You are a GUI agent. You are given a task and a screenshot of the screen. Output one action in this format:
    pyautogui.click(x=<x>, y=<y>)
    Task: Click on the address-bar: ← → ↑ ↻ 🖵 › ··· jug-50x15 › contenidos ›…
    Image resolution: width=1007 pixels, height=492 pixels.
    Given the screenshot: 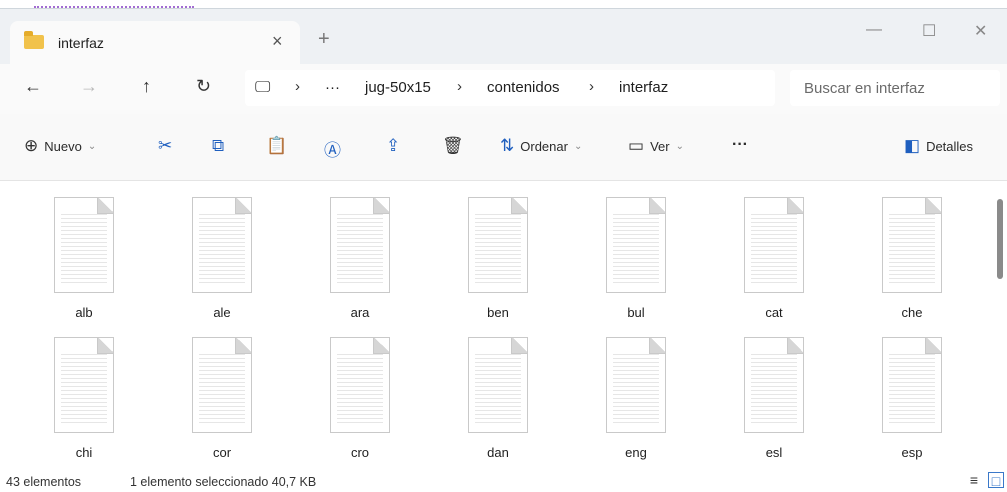 What is the action you would take?
    pyautogui.click(x=503, y=89)
    